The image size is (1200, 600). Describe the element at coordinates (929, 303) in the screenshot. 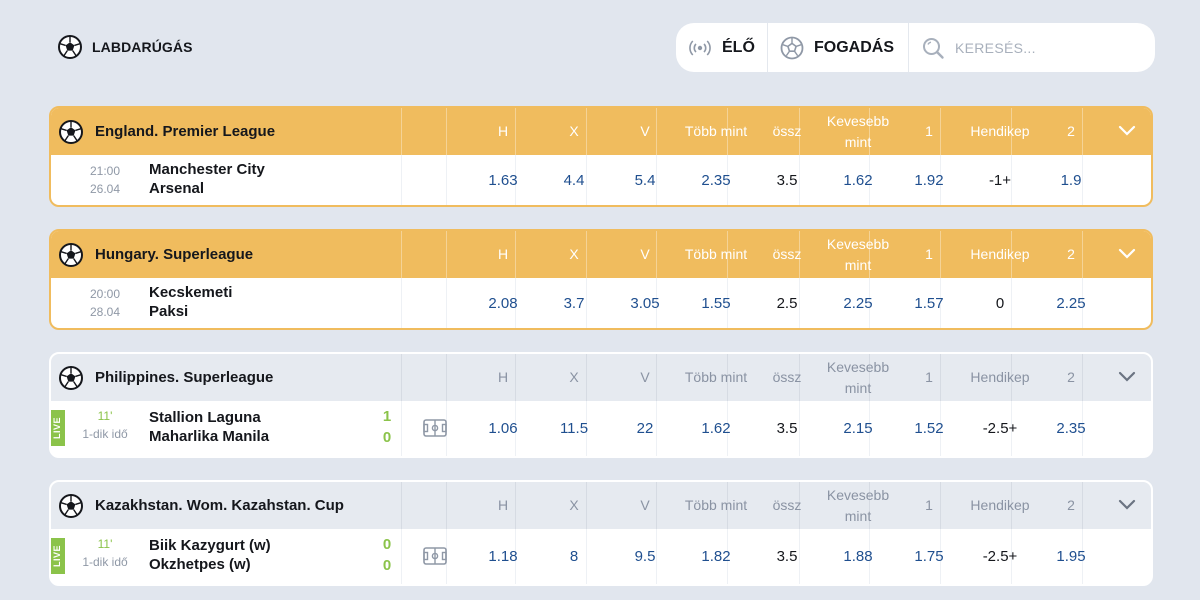

I see `odds-button: 1.57` at that location.